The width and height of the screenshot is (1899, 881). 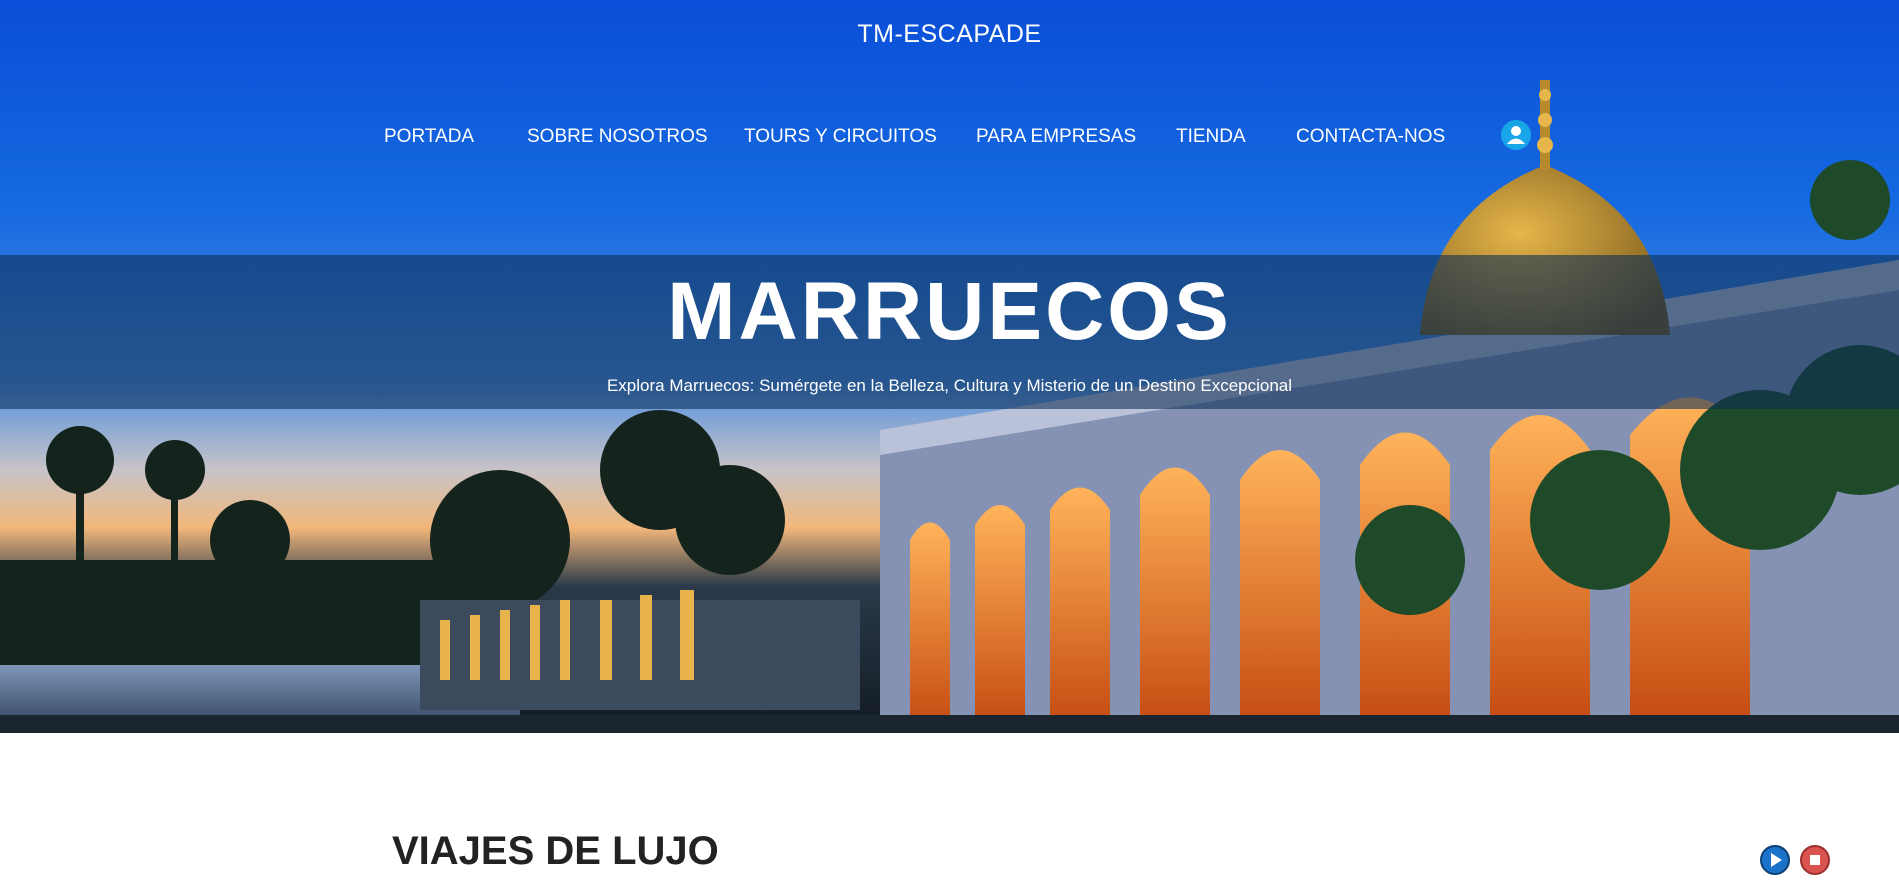 I want to click on nav-item-sobre-nosotros: SOBRE NOSOTROS, so click(x=617, y=137).